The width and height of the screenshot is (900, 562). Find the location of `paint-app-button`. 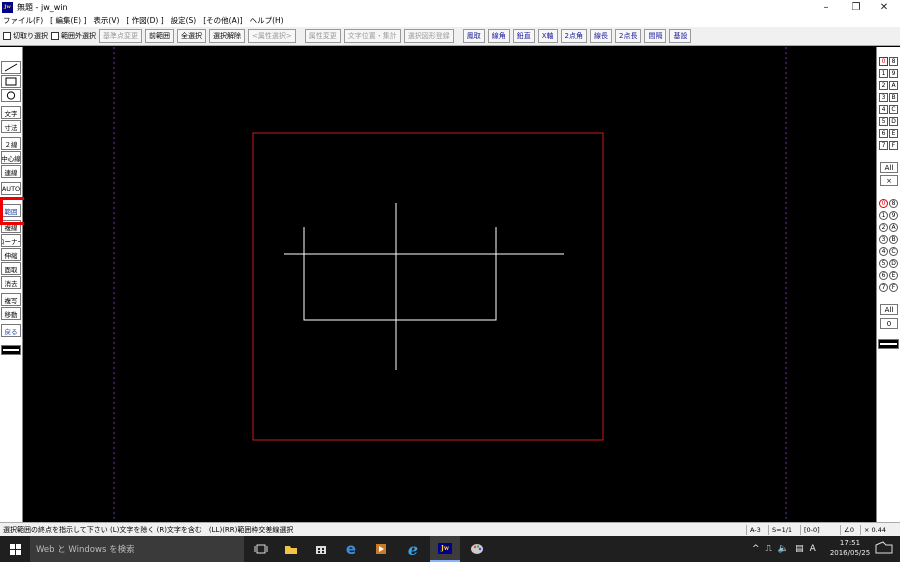

paint-app-button is located at coordinates (477, 549).